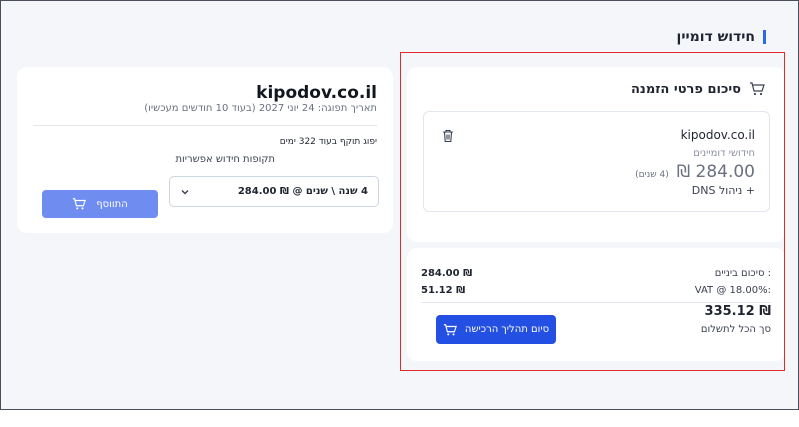 The image size is (799, 427). What do you see at coordinates (715, 37) in the screenshot?
I see `section-title: חידוש דומיין` at bounding box center [715, 37].